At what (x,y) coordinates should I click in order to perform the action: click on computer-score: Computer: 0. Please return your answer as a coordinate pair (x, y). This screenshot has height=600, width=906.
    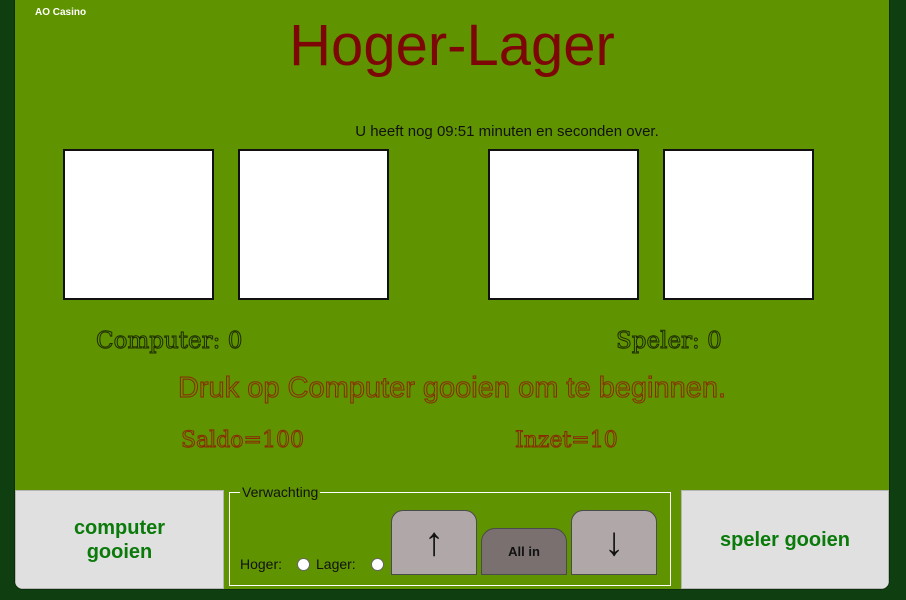
    Looking at the image, I should click on (169, 341).